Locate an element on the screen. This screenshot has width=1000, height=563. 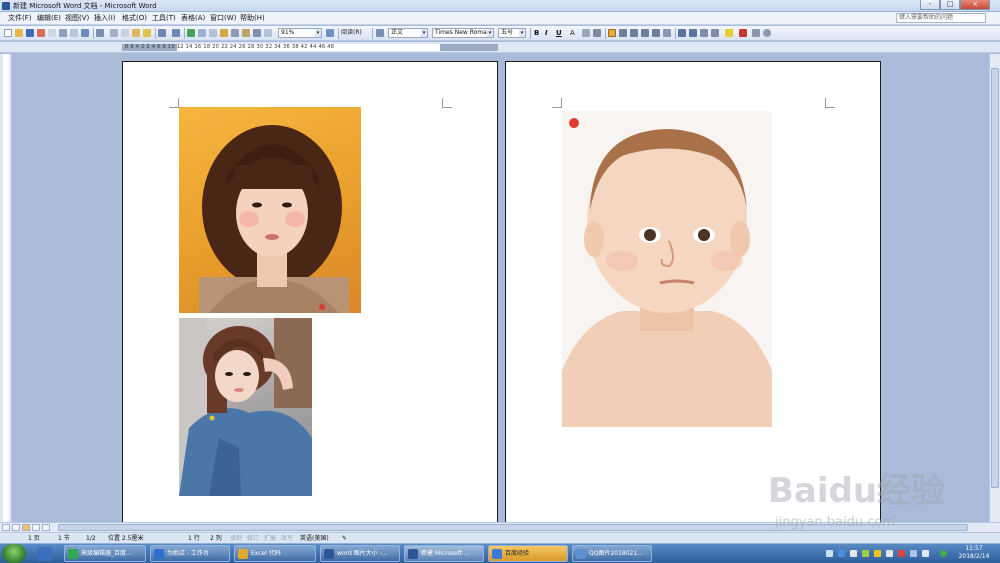
permission-icon is located at coordinates (41, 33).